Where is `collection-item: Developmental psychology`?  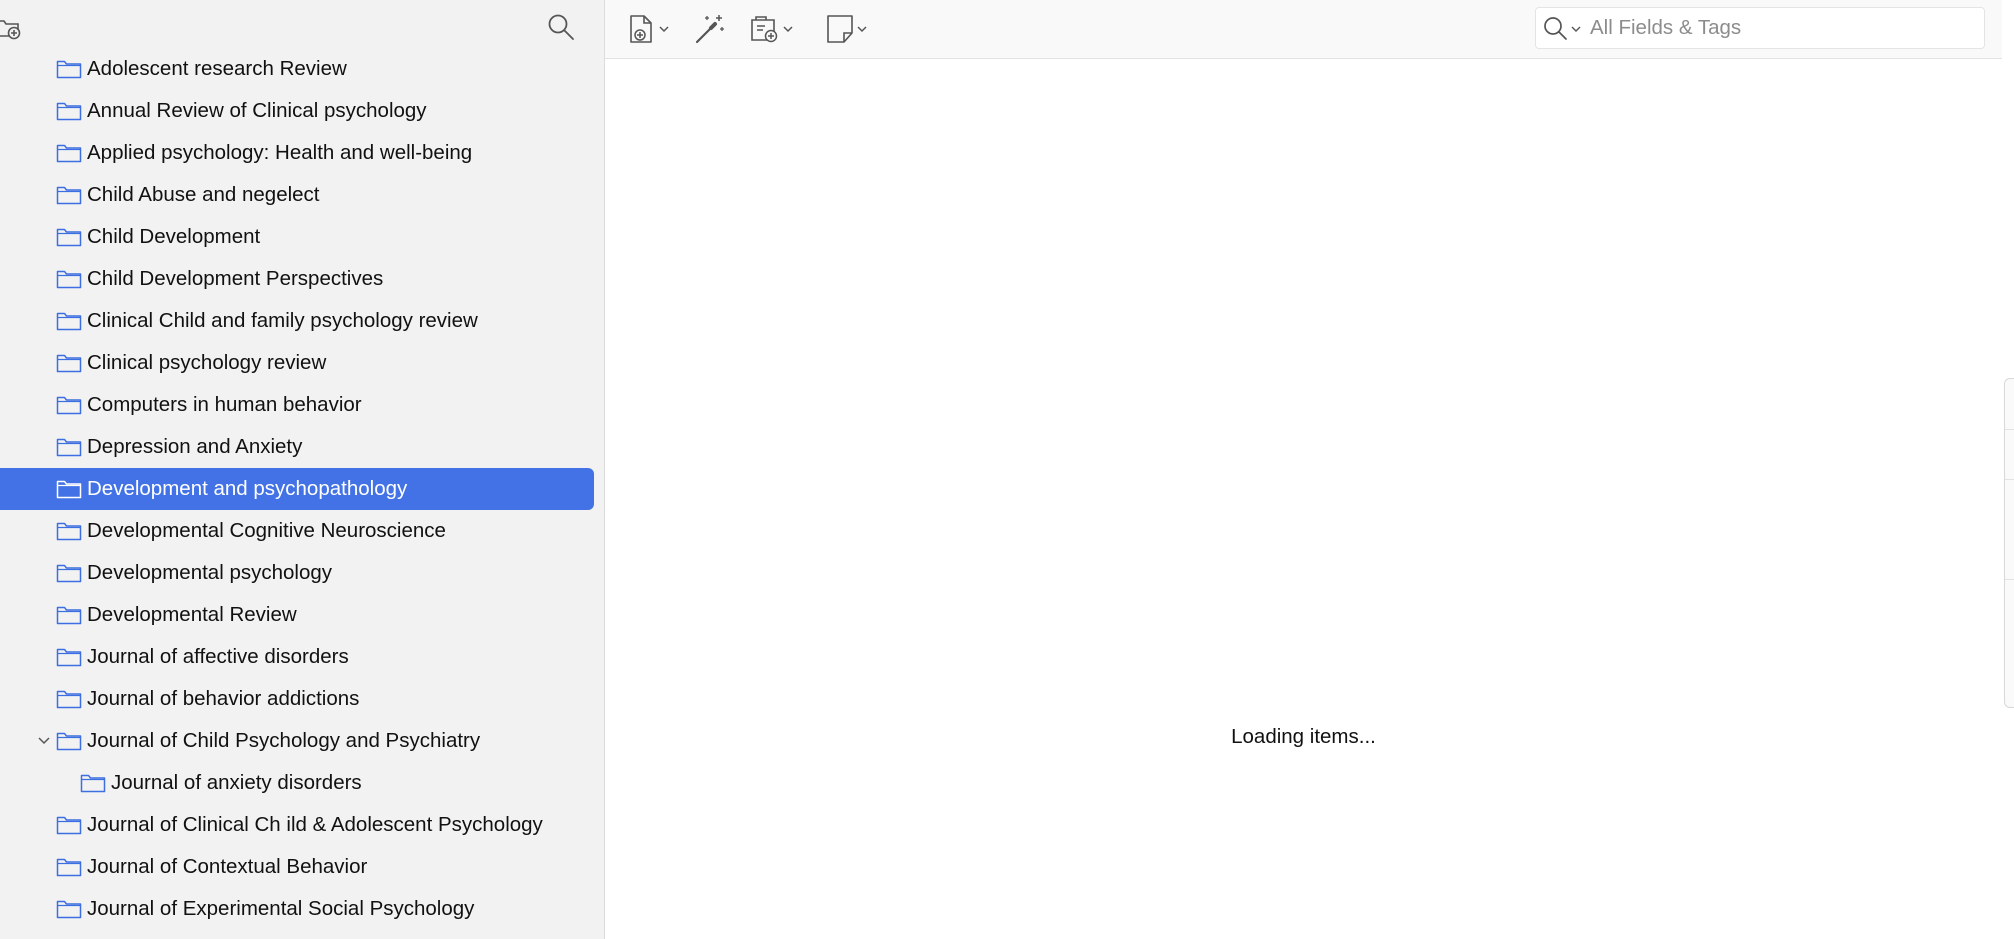 collection-item: Developmental psychology is located at coordinates (297, 573).